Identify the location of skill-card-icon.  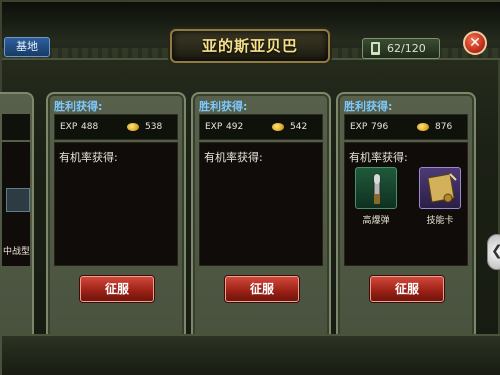
(440, 188).